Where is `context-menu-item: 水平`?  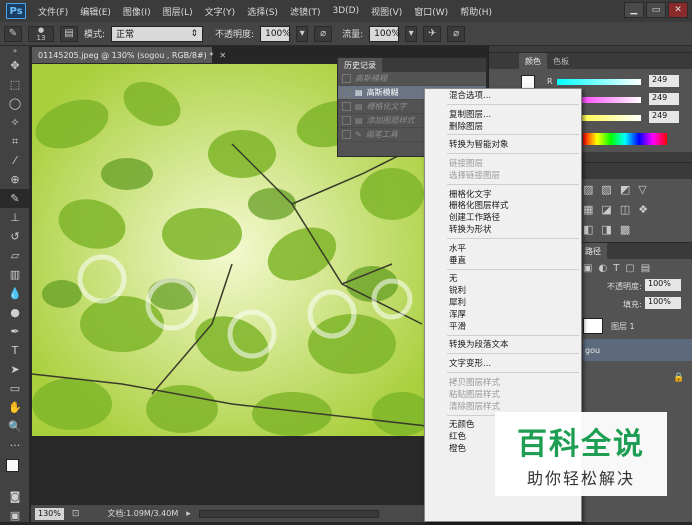 context-menu-item: 水平 is located at coordinates (503, 248).